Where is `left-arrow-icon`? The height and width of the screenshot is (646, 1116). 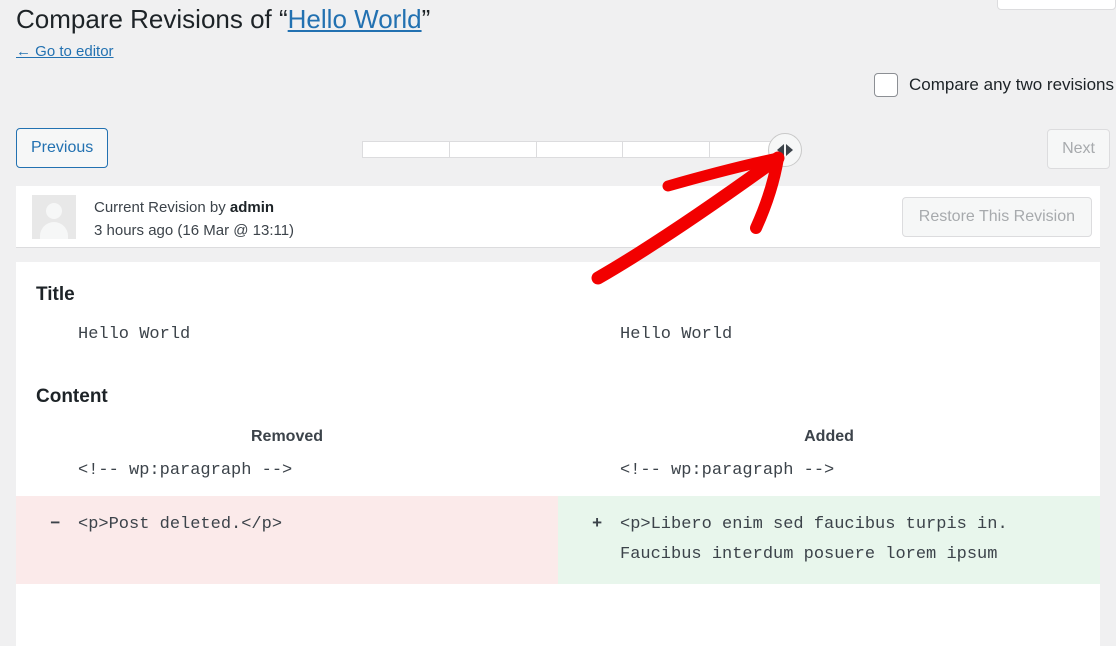 left-arrow-icon is located at coordinates (780, 150).